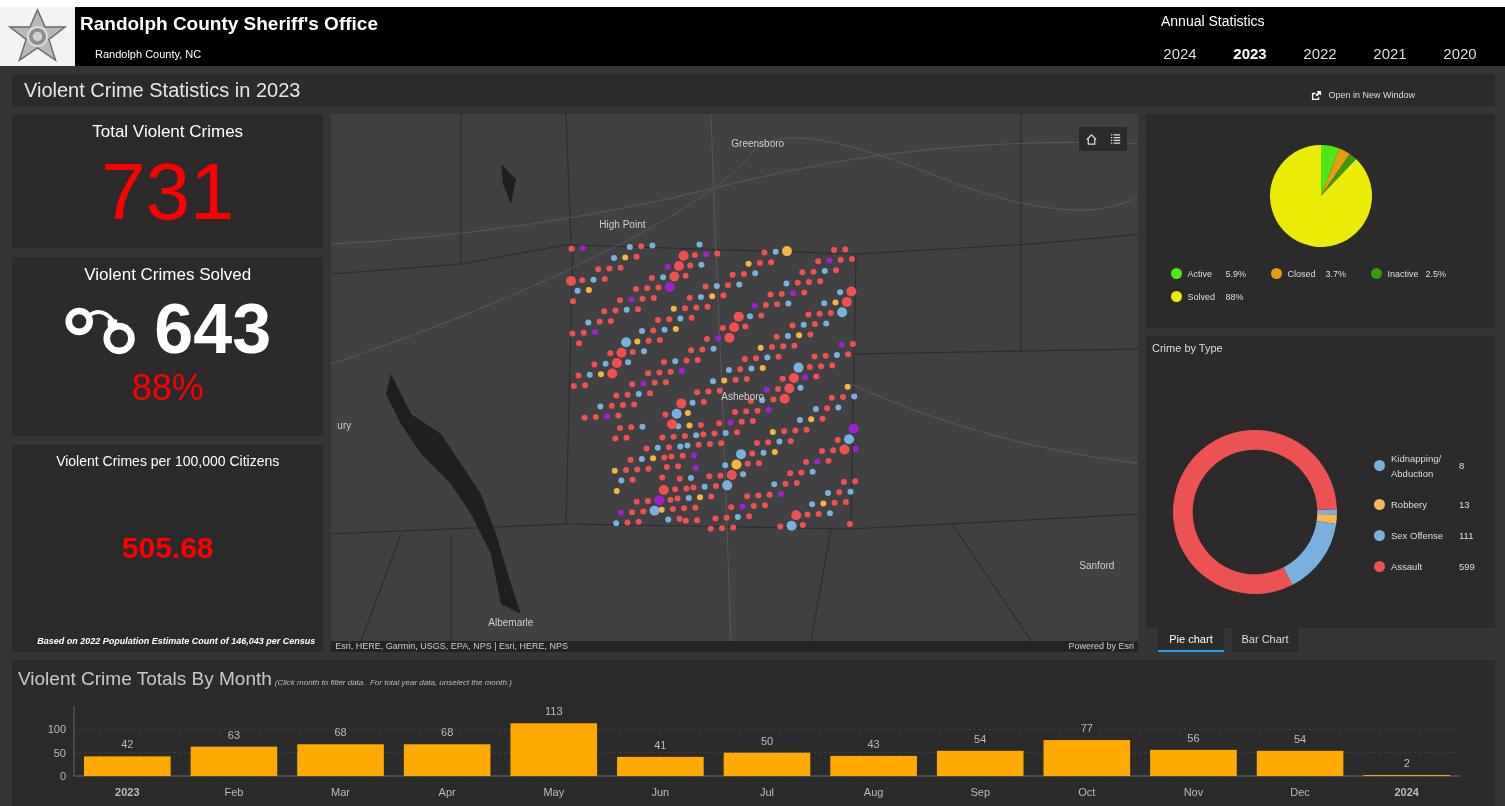 The image size is (1505, 806). What do you see at coordinates (1300, 792) in the screenshot?
I see `month-label: Dec` at bounding box center [1300, 792].